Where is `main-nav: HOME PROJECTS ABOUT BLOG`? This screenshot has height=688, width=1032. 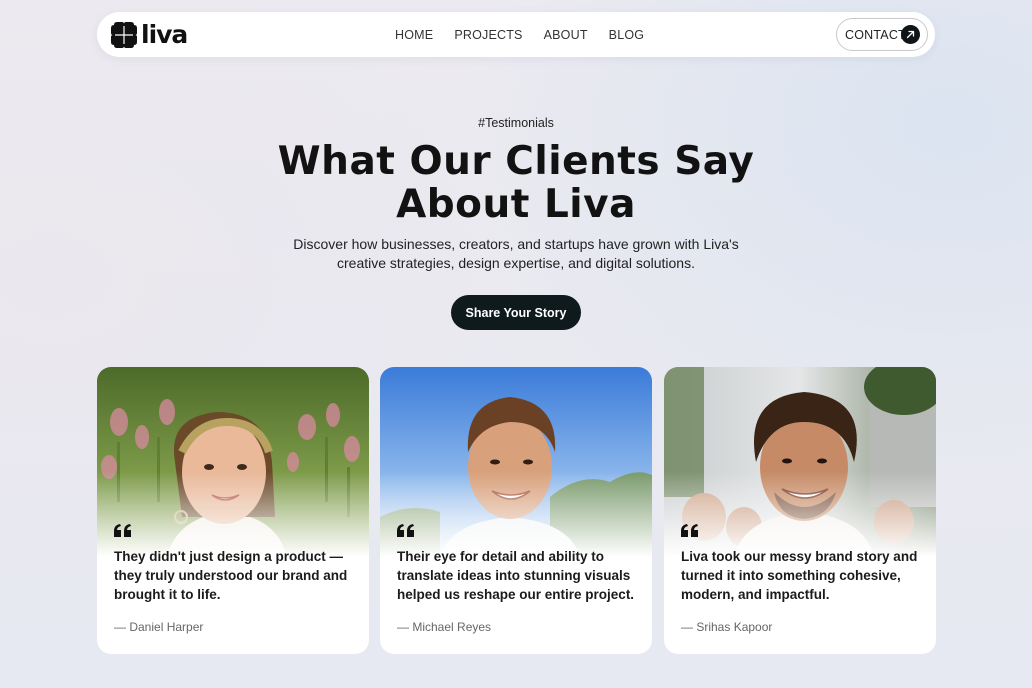
main-nav: HOME PROJECTS ABOUT BLOG is located at coordinates (519, 34).